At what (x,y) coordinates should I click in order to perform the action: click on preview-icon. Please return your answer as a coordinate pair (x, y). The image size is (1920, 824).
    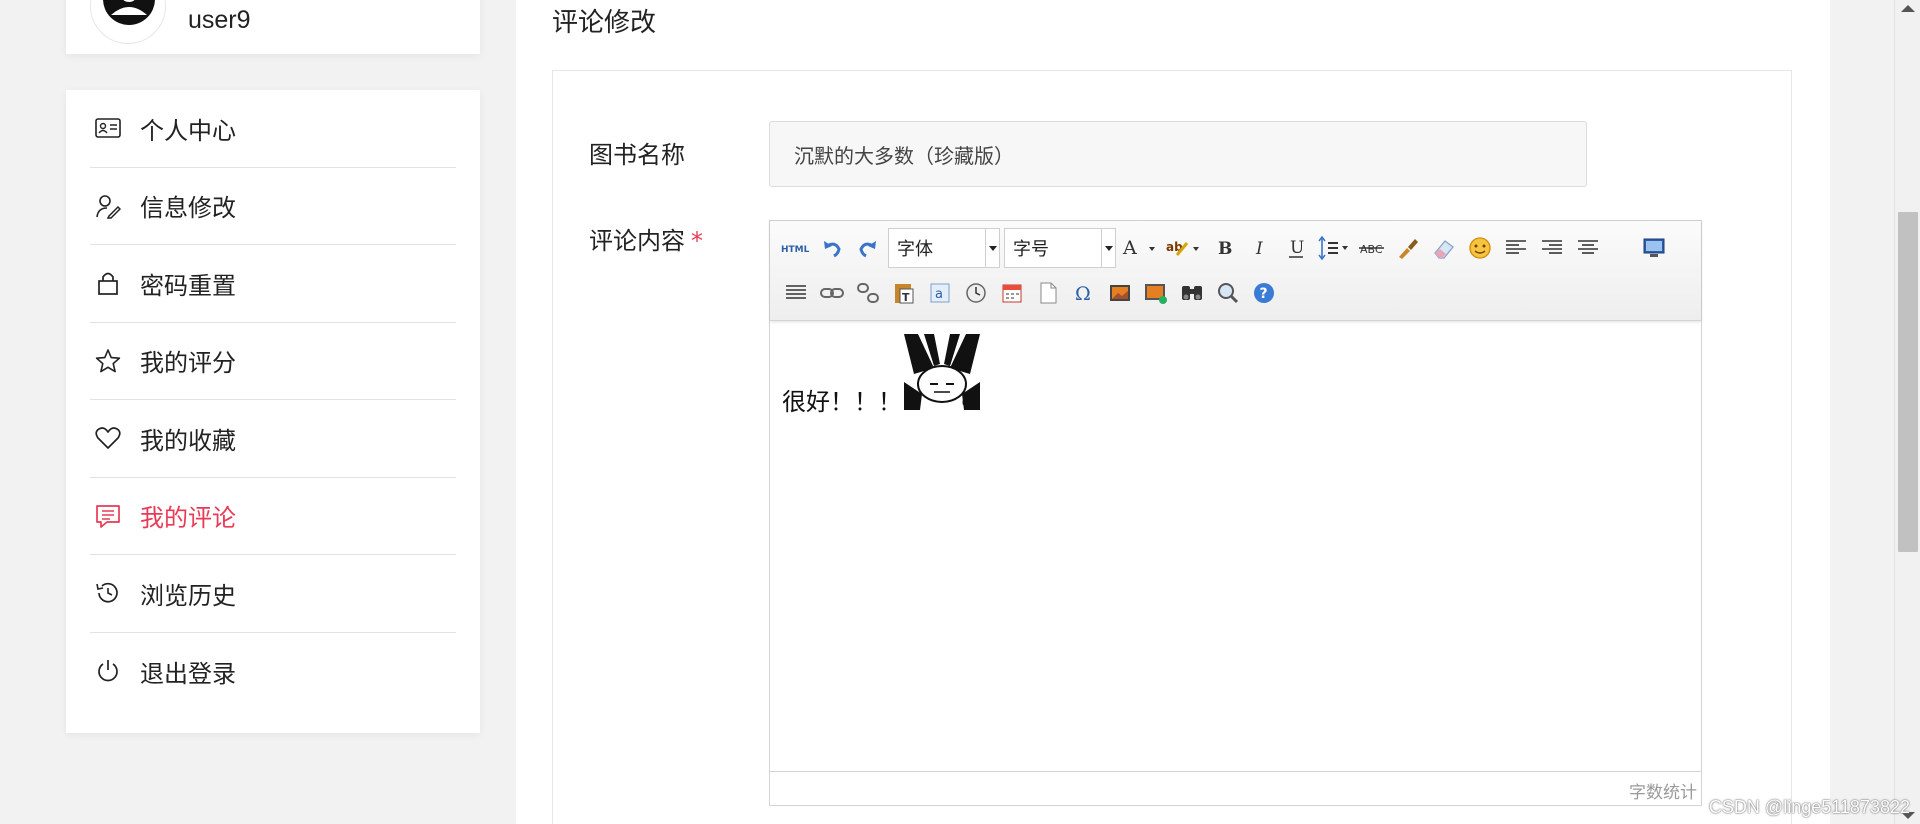
    Looking at the image, I should click on (1228, 293).